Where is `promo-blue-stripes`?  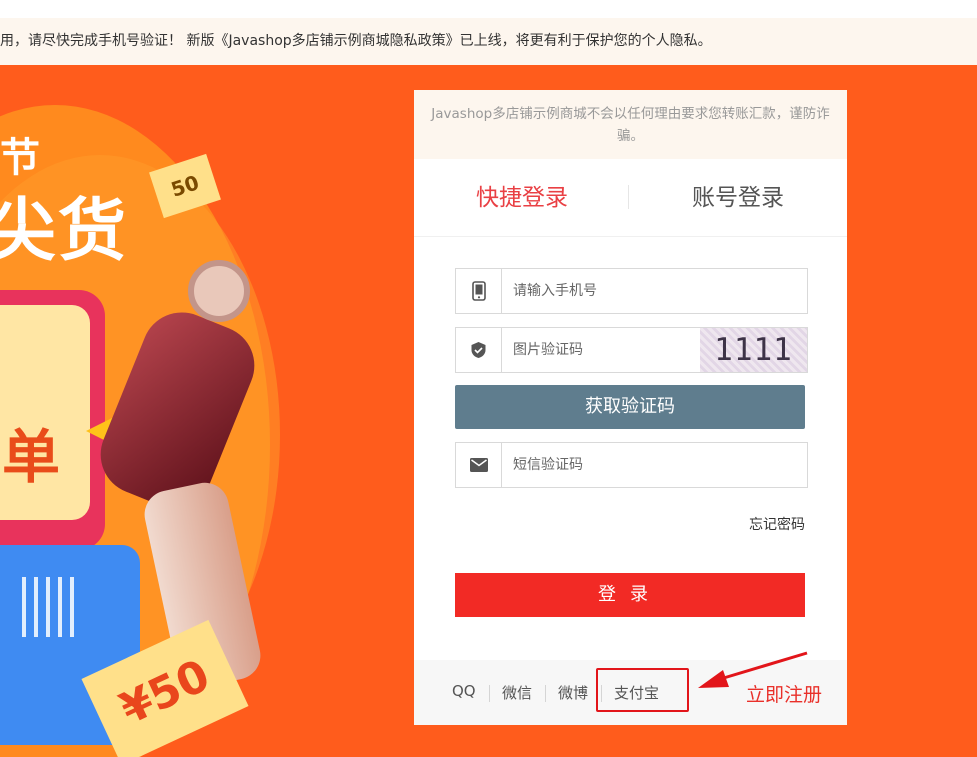
promo-blue-stripes is located at coordinates (50, 607).